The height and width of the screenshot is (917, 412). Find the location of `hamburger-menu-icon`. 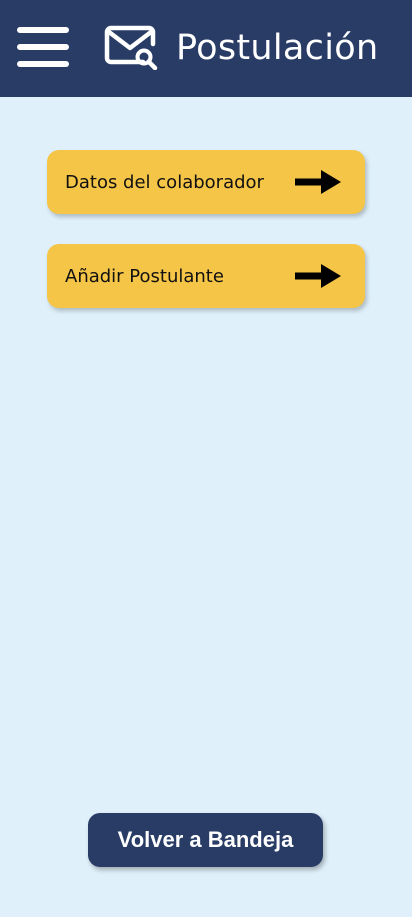

hamburger-menu-icon is located at coordinates (43, 48).